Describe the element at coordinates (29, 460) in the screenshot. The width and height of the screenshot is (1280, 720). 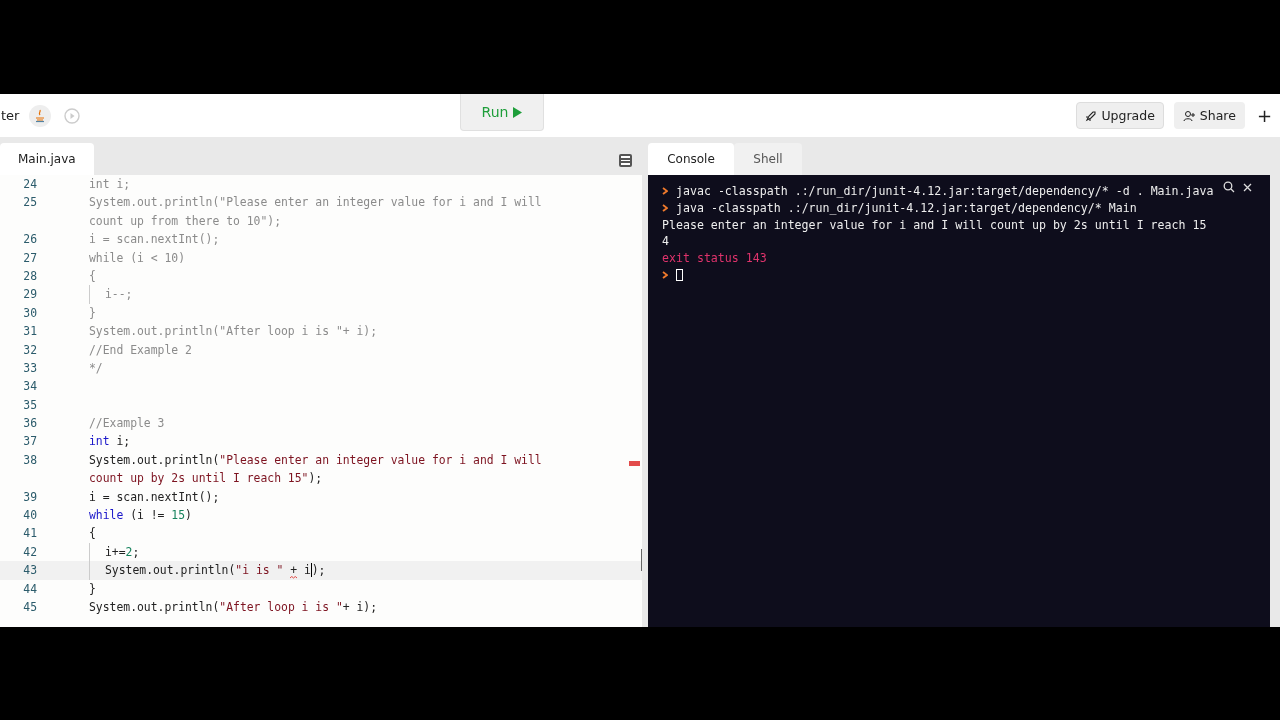
I see `line-number: 38` at that location.